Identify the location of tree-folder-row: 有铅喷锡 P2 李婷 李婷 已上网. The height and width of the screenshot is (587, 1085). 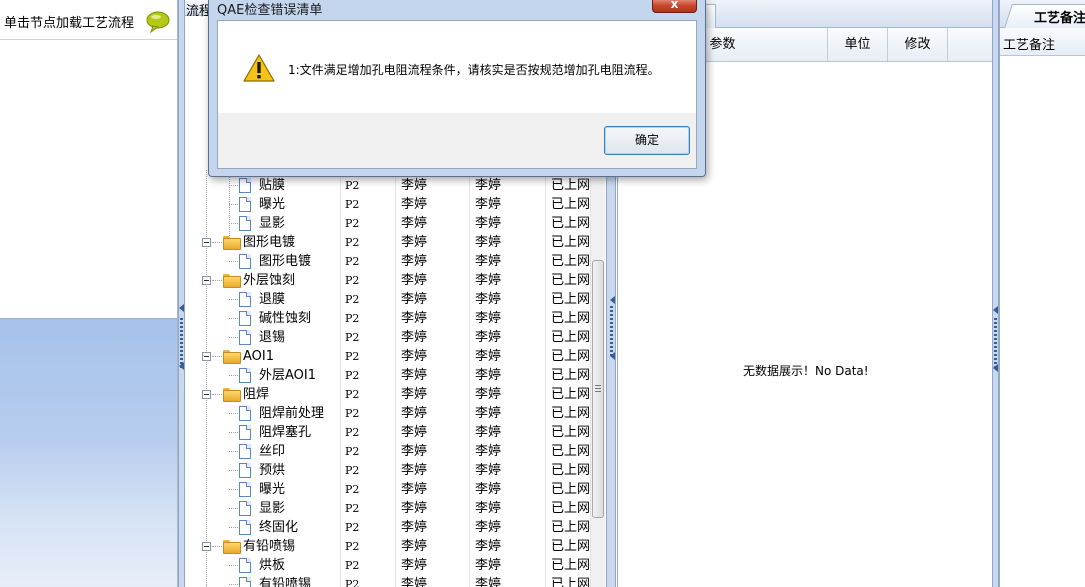
(387, 546).